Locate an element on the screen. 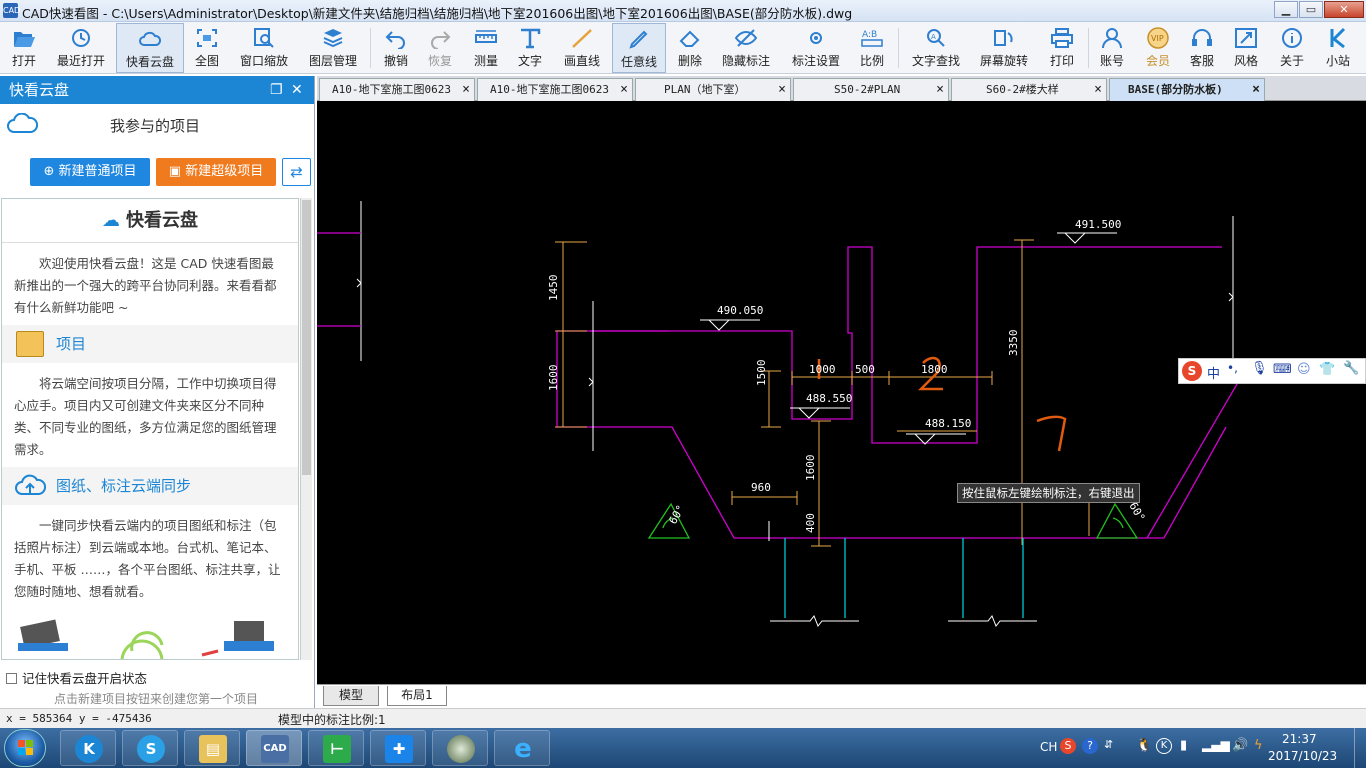 This screenshot has height=771, width=1366. taskbar-app-globe is located at coordinates (460, 748).